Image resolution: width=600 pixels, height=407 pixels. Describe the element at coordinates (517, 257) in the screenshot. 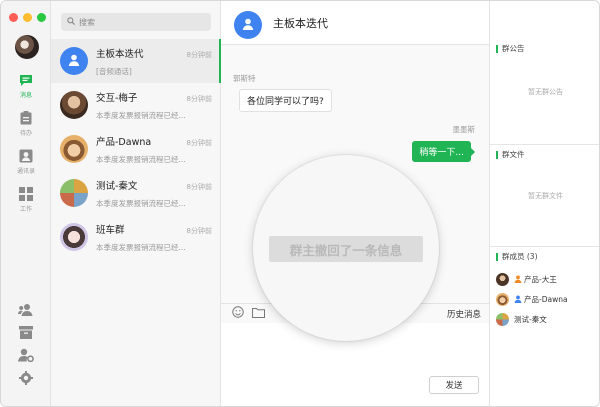

I see `members-title: 群成员 (3)` at that location.